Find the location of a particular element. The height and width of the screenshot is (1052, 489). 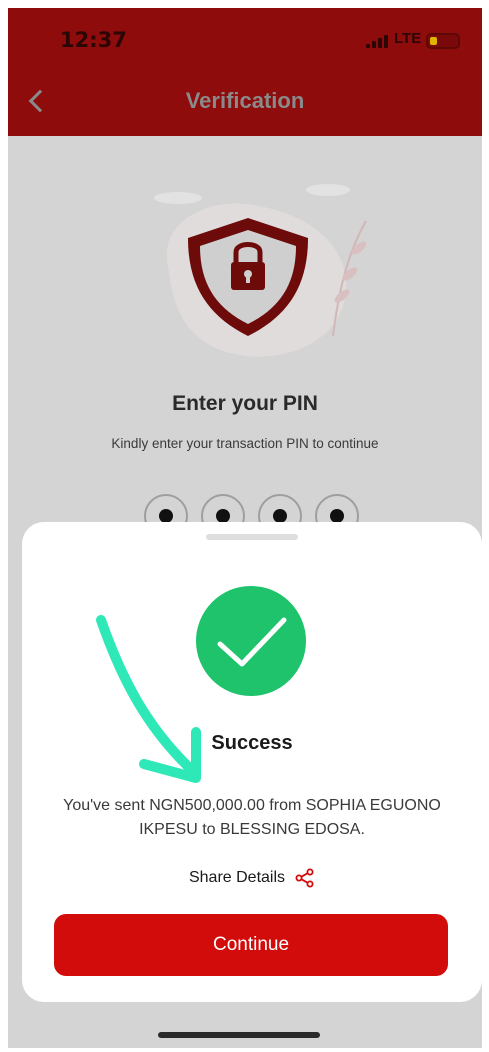

shield-lock-icon is located at coordinates (248, 271).